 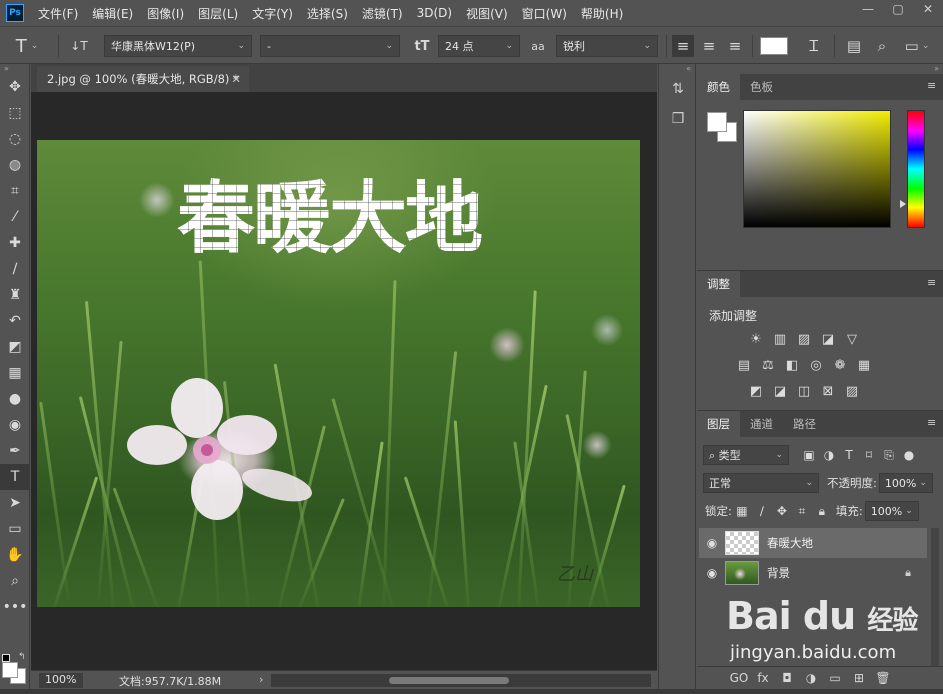 I want to click on tab-layers: 图层, so click(x=718, y=424).